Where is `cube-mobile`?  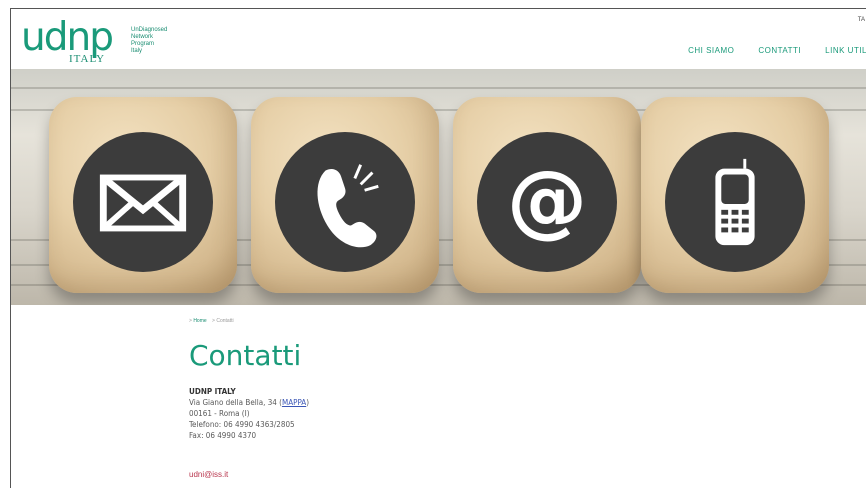
cube-mobile is located at coordinates (735, 195).